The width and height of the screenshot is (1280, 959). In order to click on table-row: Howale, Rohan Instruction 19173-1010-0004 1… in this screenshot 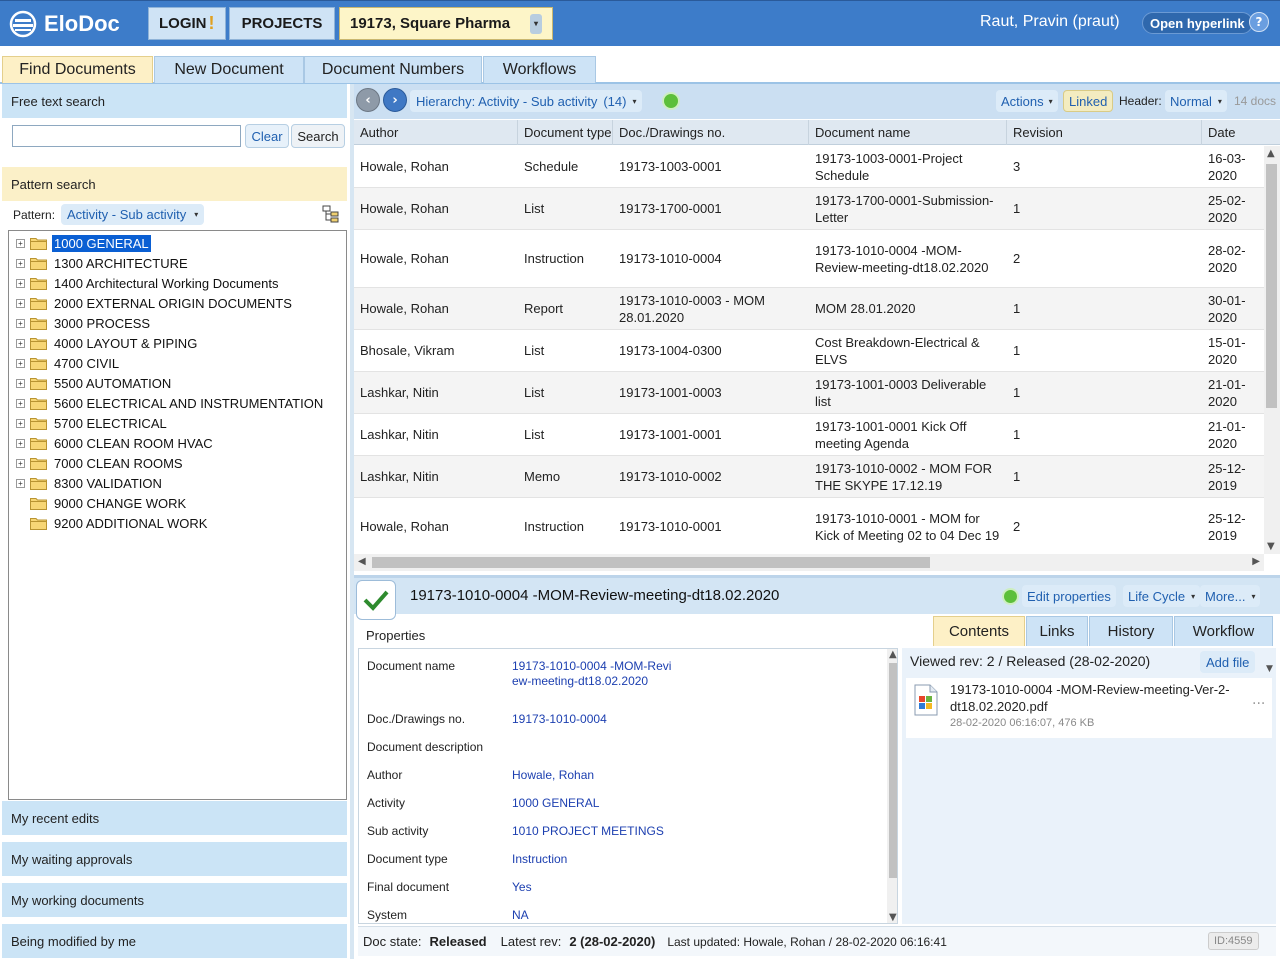, I will do `click(809, 259)`.